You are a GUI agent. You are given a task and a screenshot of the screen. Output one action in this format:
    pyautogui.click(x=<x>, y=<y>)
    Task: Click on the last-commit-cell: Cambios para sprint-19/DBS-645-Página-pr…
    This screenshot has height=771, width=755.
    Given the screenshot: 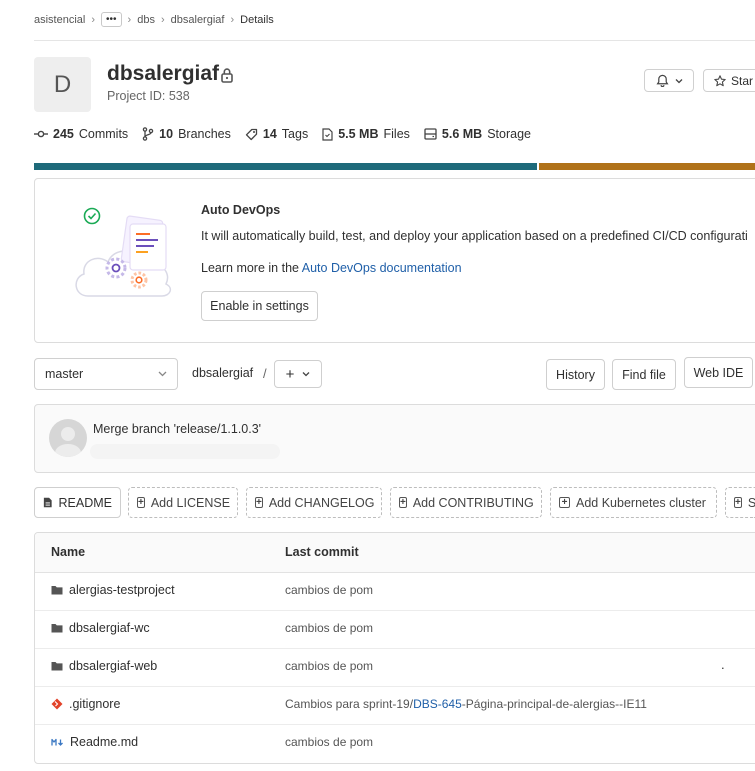 What is the action you would take?
    pyautogui.click(x=466, y=704)
    